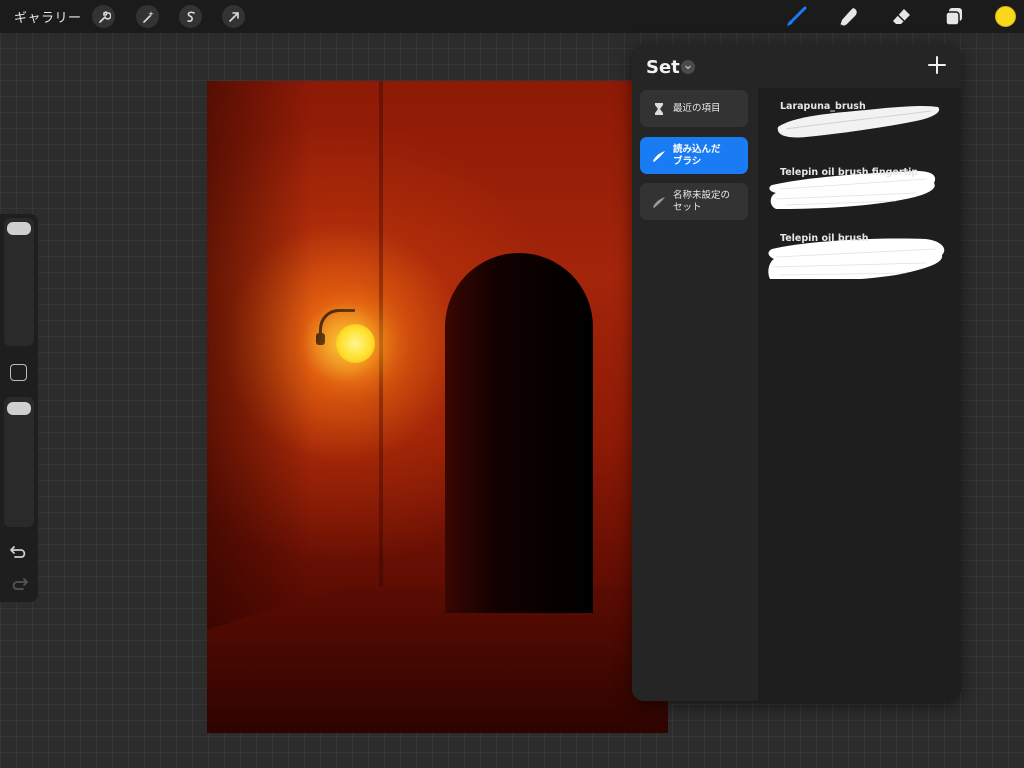 This screenshot has height=768, width=1024. Describe the element at coordinates (954, 17) in the screenshot. I see `layers-icon` at that location.